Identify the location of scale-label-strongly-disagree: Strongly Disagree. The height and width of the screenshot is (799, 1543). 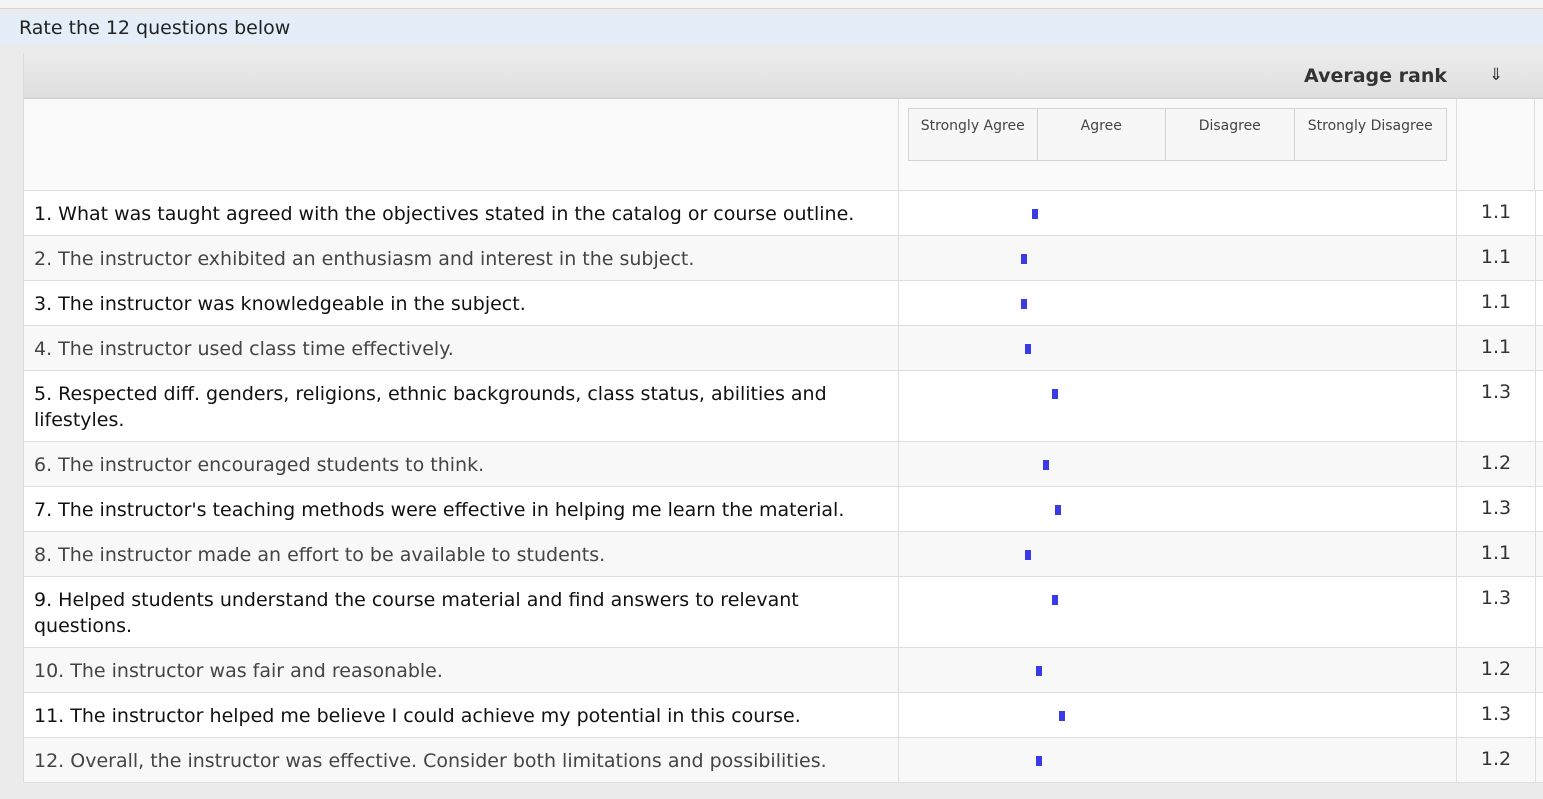
(1370, 126).